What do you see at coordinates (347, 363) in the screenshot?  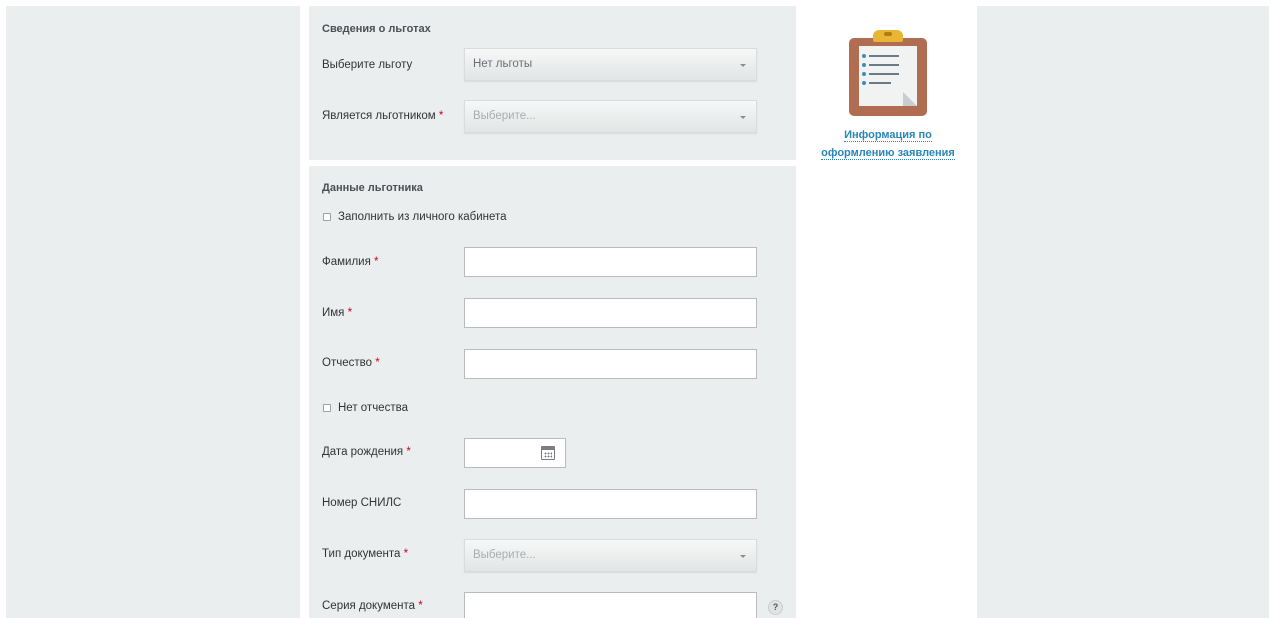 I see `patronymic-label-text: Отчество` at bounding box center [347, 363].